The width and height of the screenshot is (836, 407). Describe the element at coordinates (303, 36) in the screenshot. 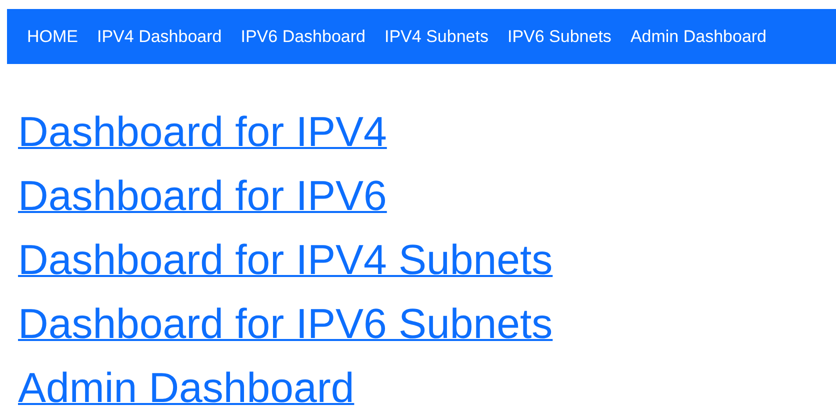

I see `nav-link: IPV6 Dashboard` at that location.